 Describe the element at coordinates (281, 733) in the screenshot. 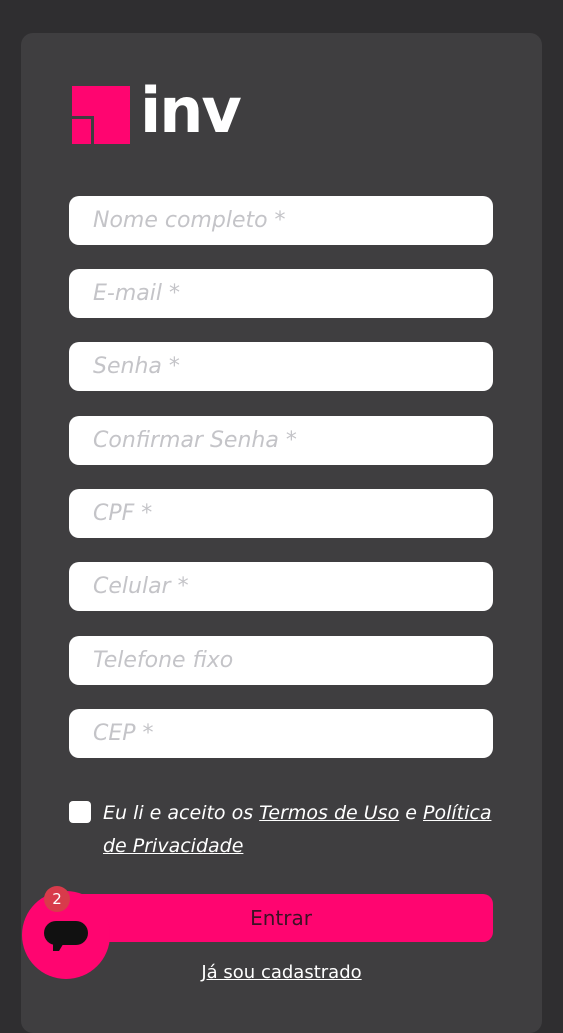

I see `cep-field` at that location.